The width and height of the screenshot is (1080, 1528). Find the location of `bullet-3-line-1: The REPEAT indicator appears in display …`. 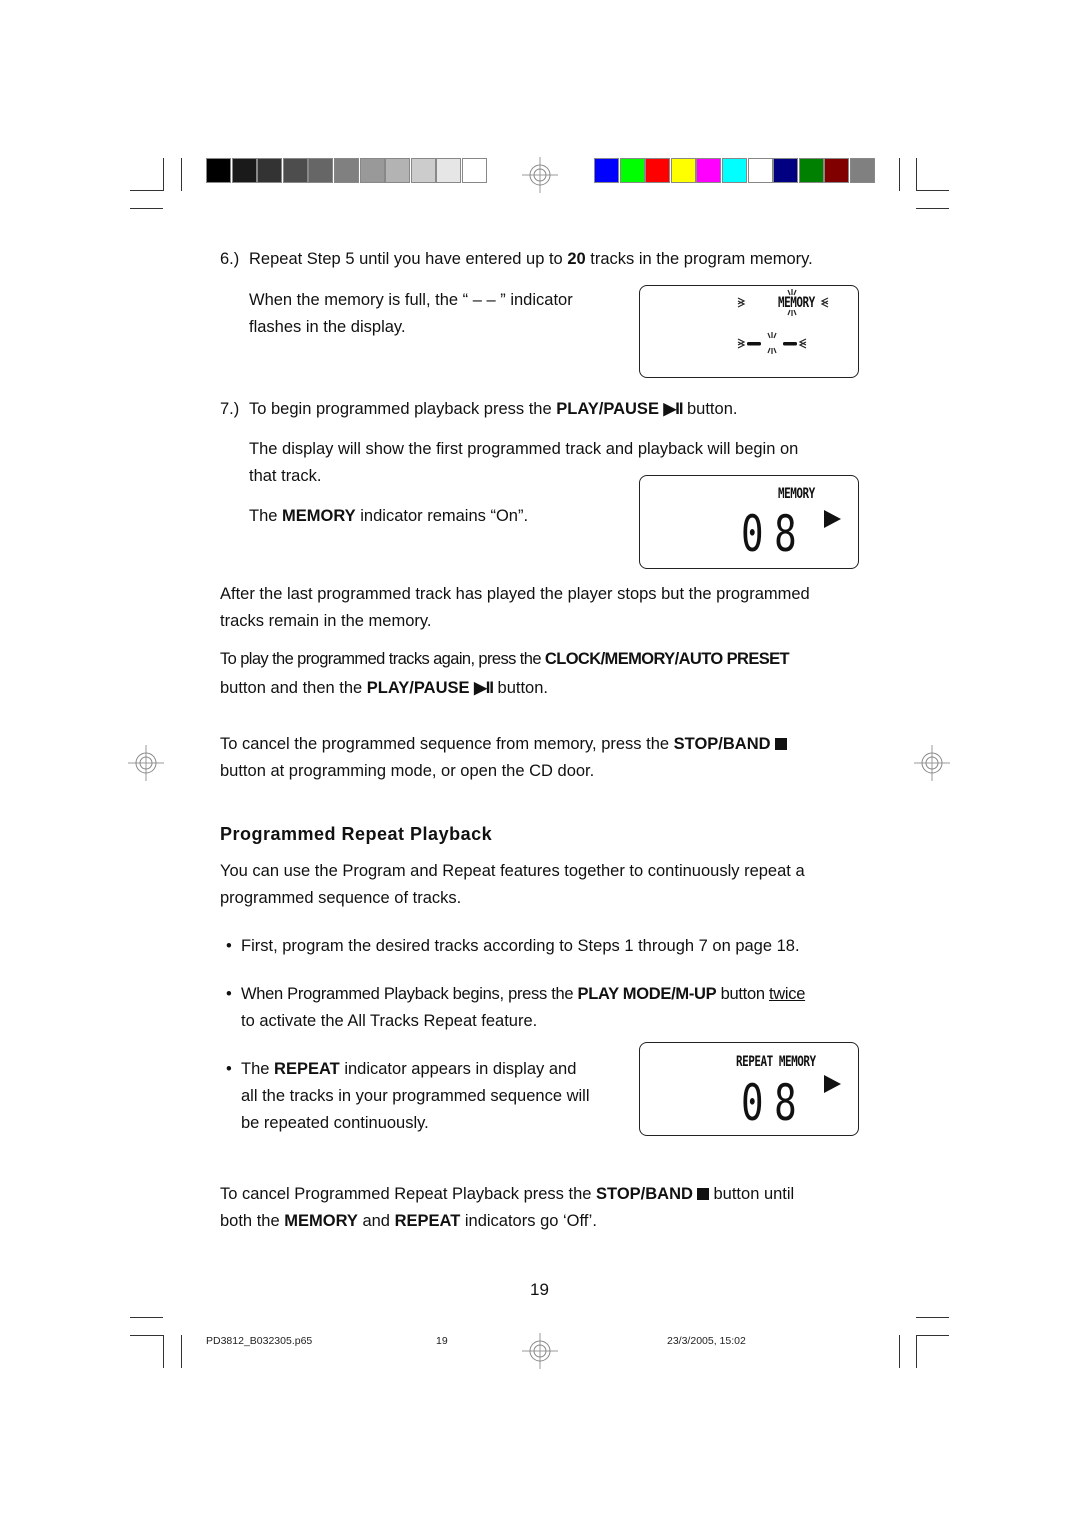

bullet-3-line-1: The REPEAT indicator appears in display … is located at coordinates (408, 1069).